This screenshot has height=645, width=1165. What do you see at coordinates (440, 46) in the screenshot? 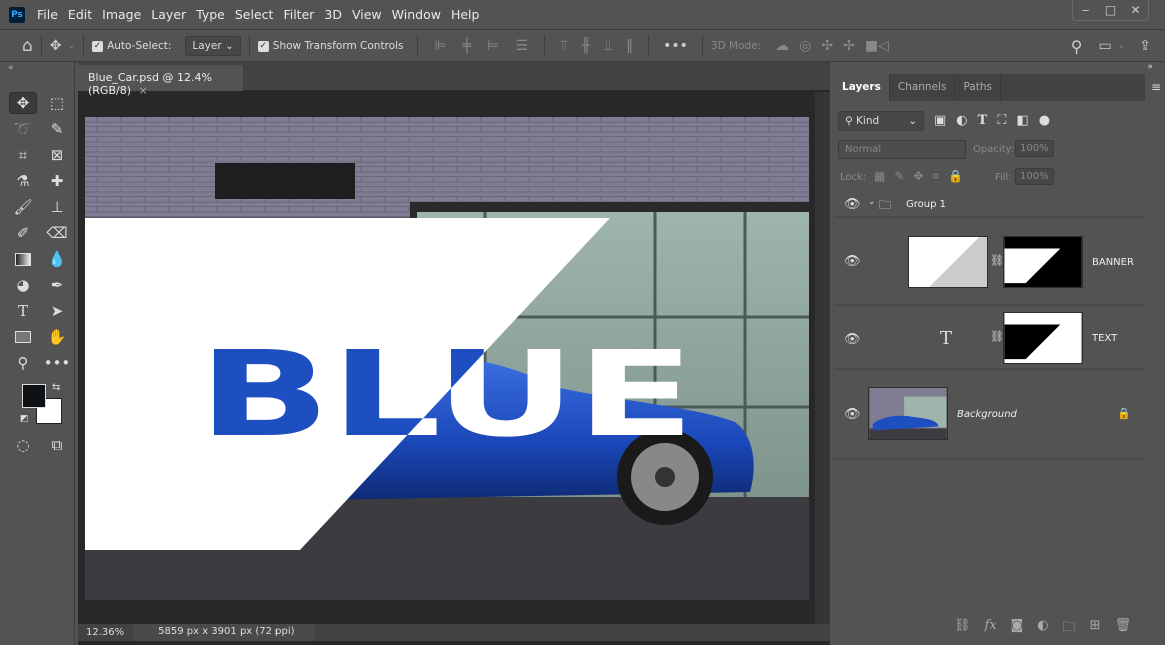
I see `align-left-icon: ⊫` at bounding box center [440, 46].